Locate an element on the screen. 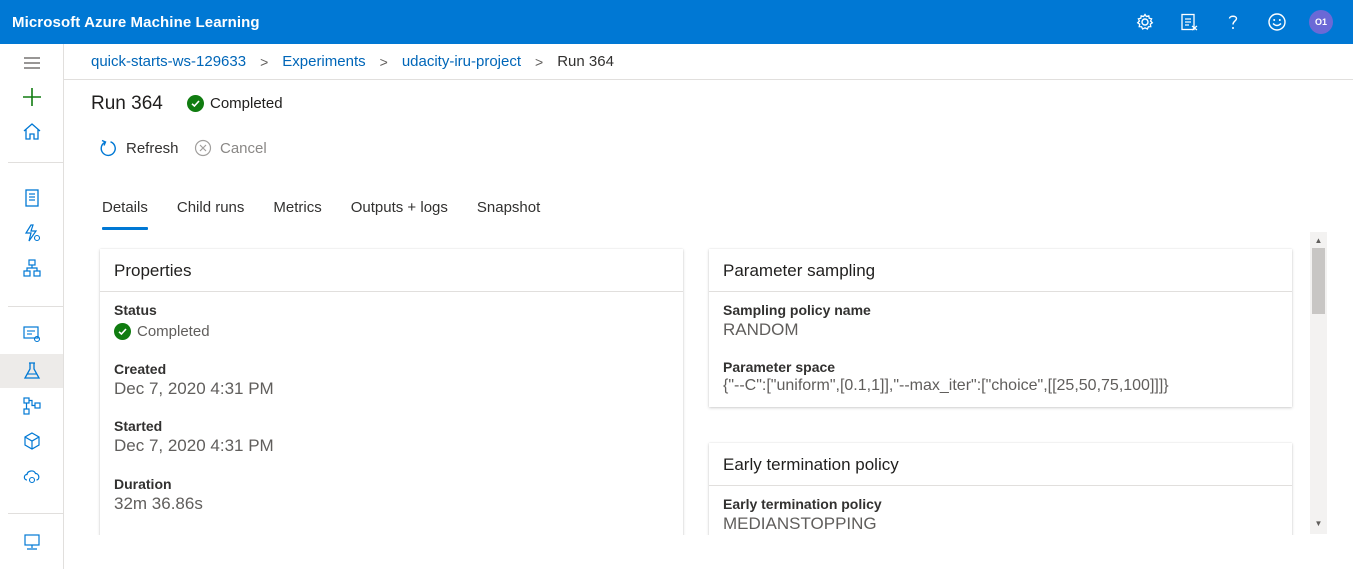 The width and height of the screenshot is (1353, 569). refresh-label: Refresh is located at coordinates (152, 148).